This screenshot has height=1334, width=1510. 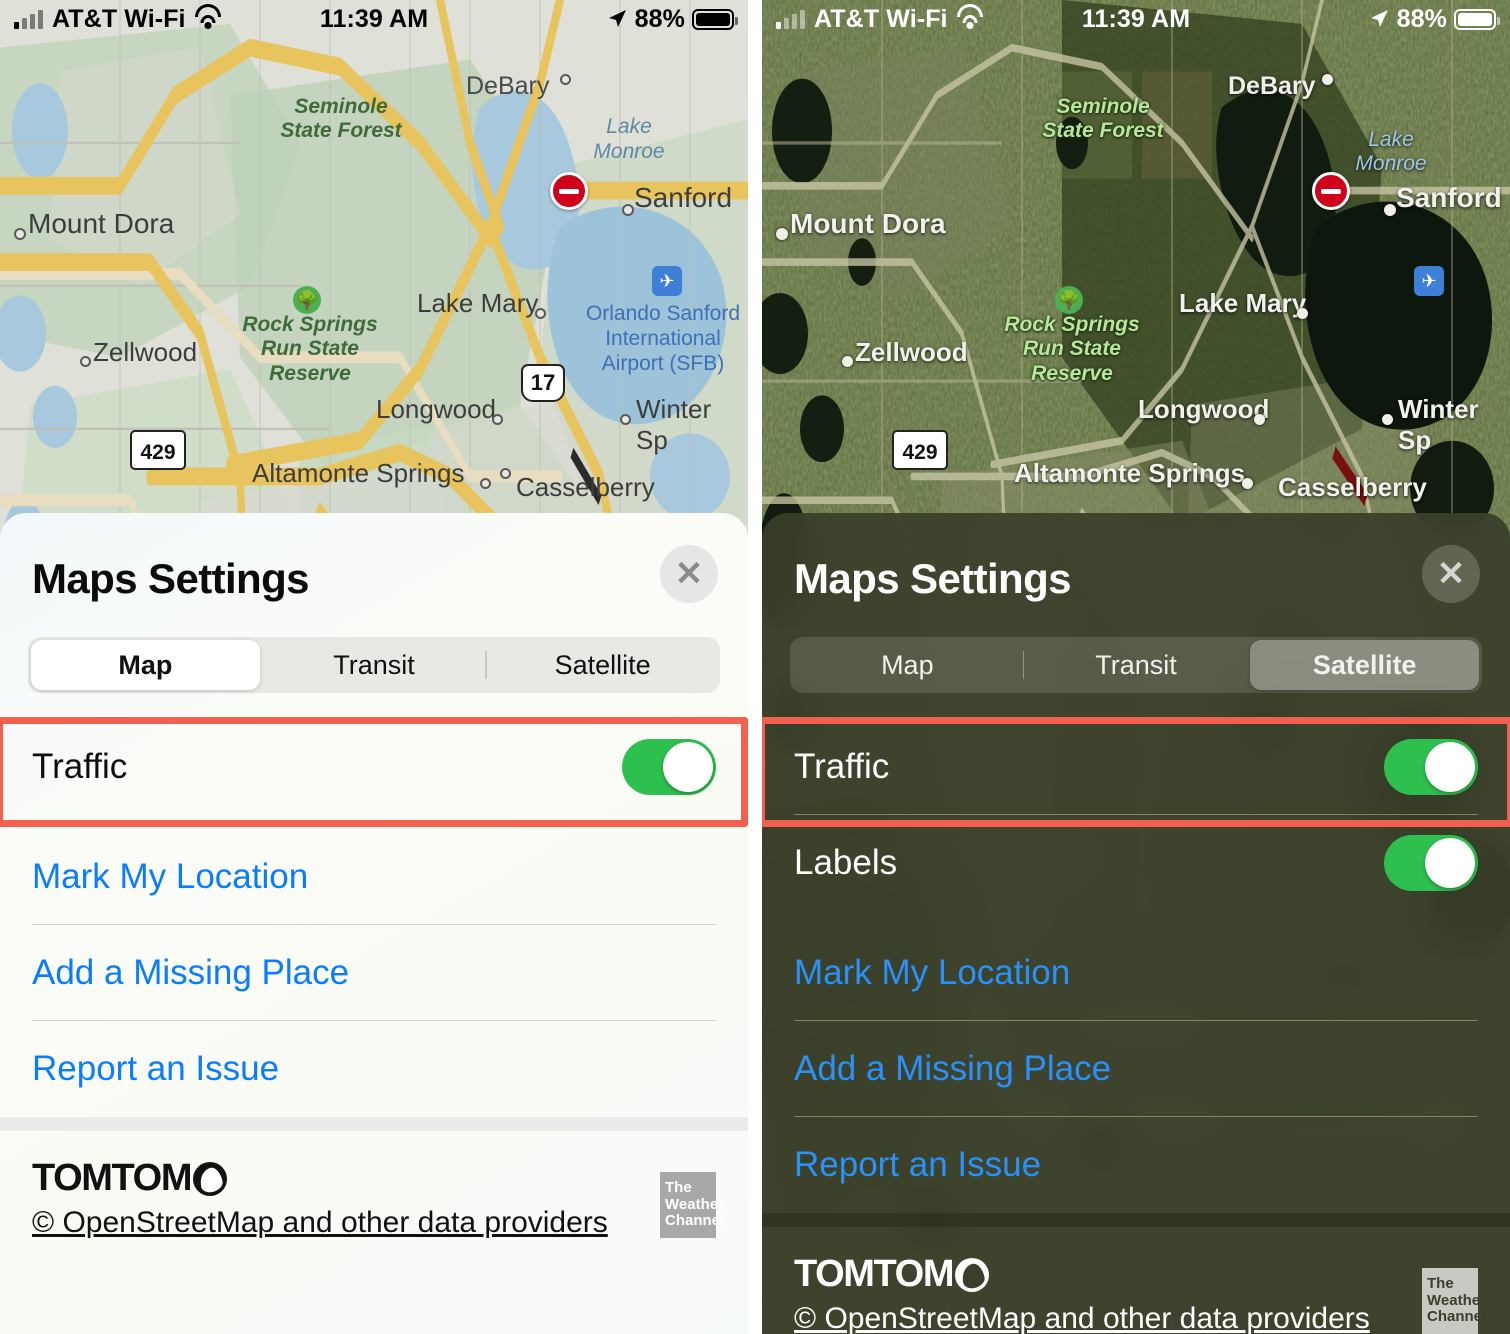 I want to click on panel-gutter, so click(x=755, y=667).